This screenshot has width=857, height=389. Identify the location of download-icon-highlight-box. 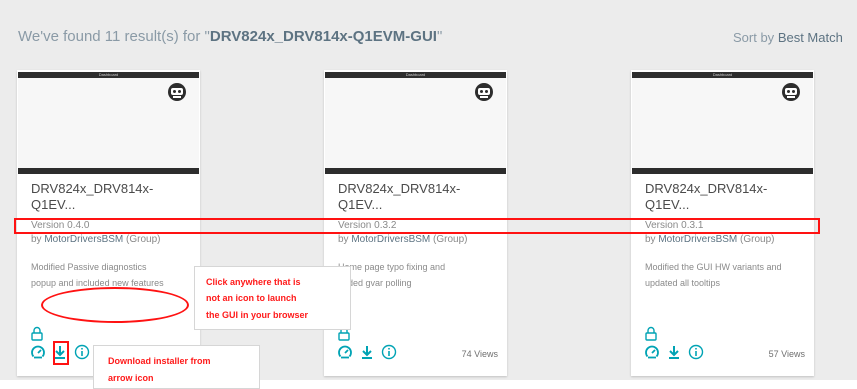
(61, 353).